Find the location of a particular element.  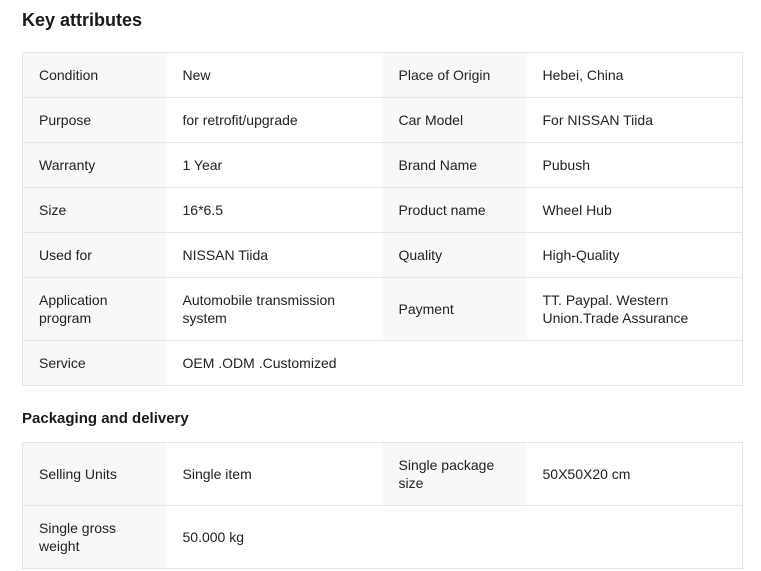

attr-value-used-for: NISSAN Tiida is located at coordinates (274, 255).